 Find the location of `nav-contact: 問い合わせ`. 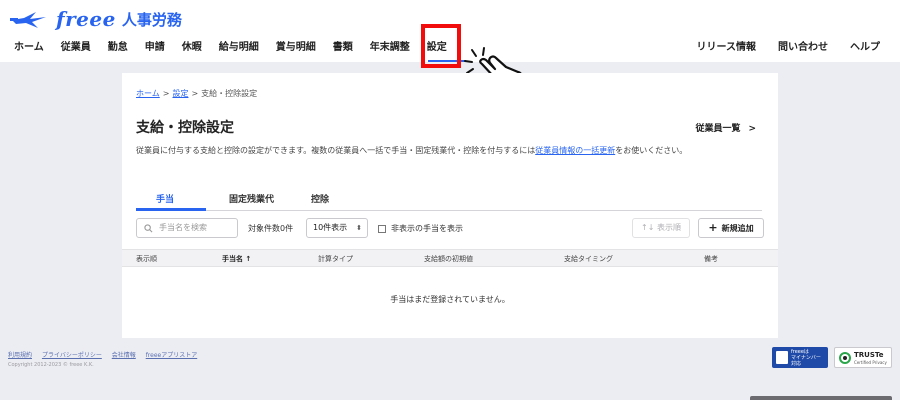

nav-contact: 問い合わせ is located at coordinates (803, 48).